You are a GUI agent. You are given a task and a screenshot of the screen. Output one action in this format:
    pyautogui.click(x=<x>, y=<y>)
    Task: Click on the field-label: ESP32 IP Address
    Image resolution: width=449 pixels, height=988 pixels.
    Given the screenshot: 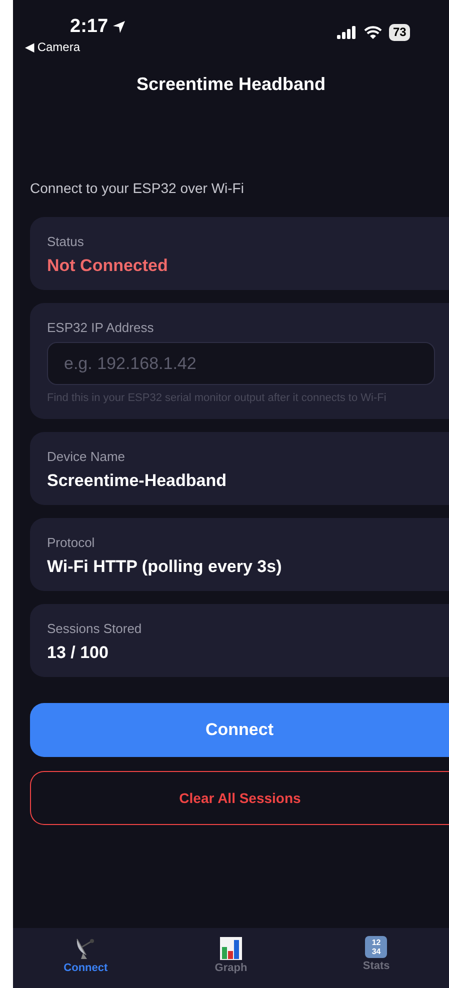 What is the action you would take?
    pyautogui.click(x=101, y=327)
    